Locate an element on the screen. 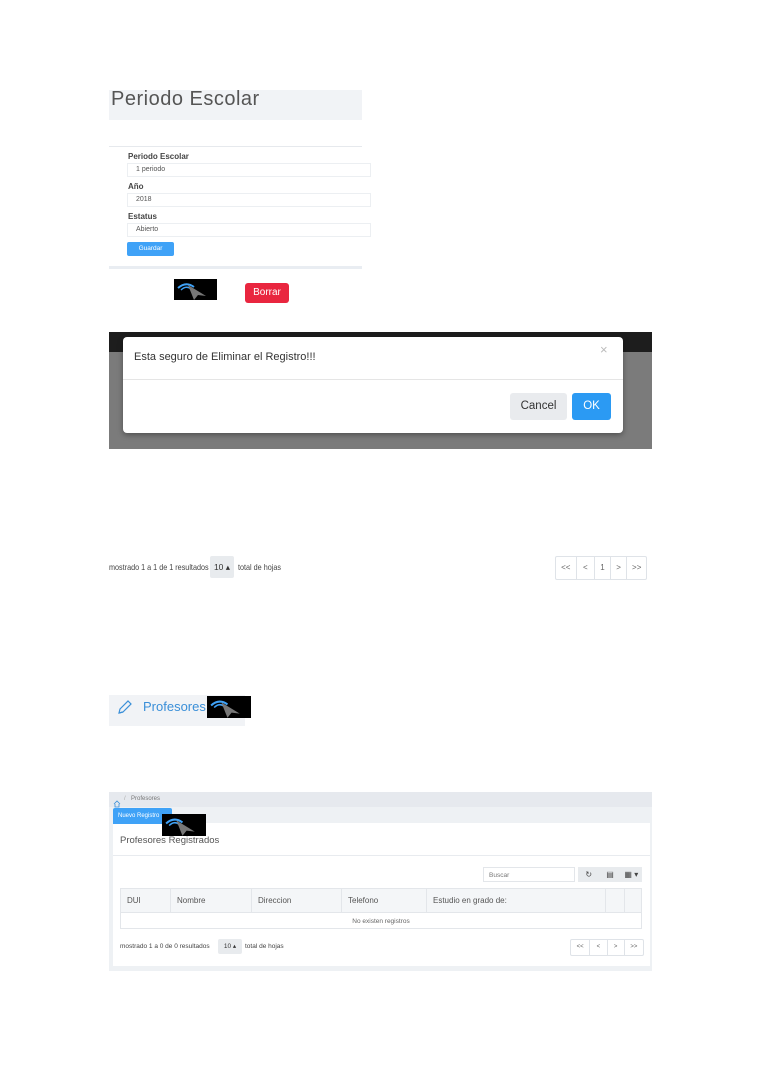 This screenshot has height=1075, width=761. breadcrumb is located at coordinates (380, 799).